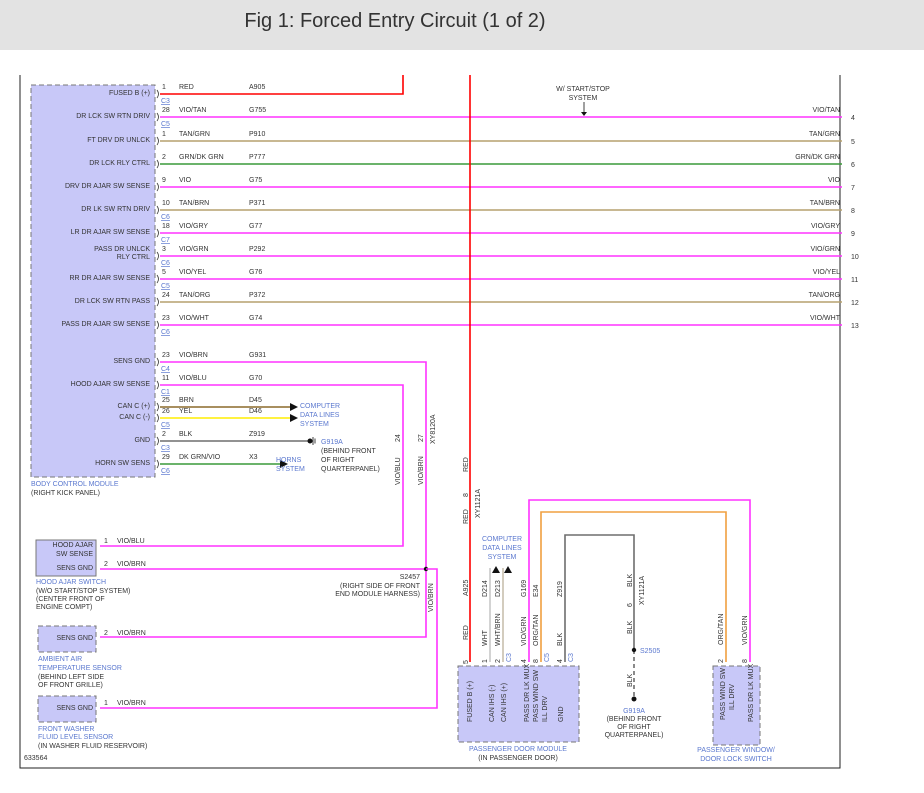 The width and height of the screenshot is (924, 793). I want to click on circuit-id: P371, so click(257, 203).